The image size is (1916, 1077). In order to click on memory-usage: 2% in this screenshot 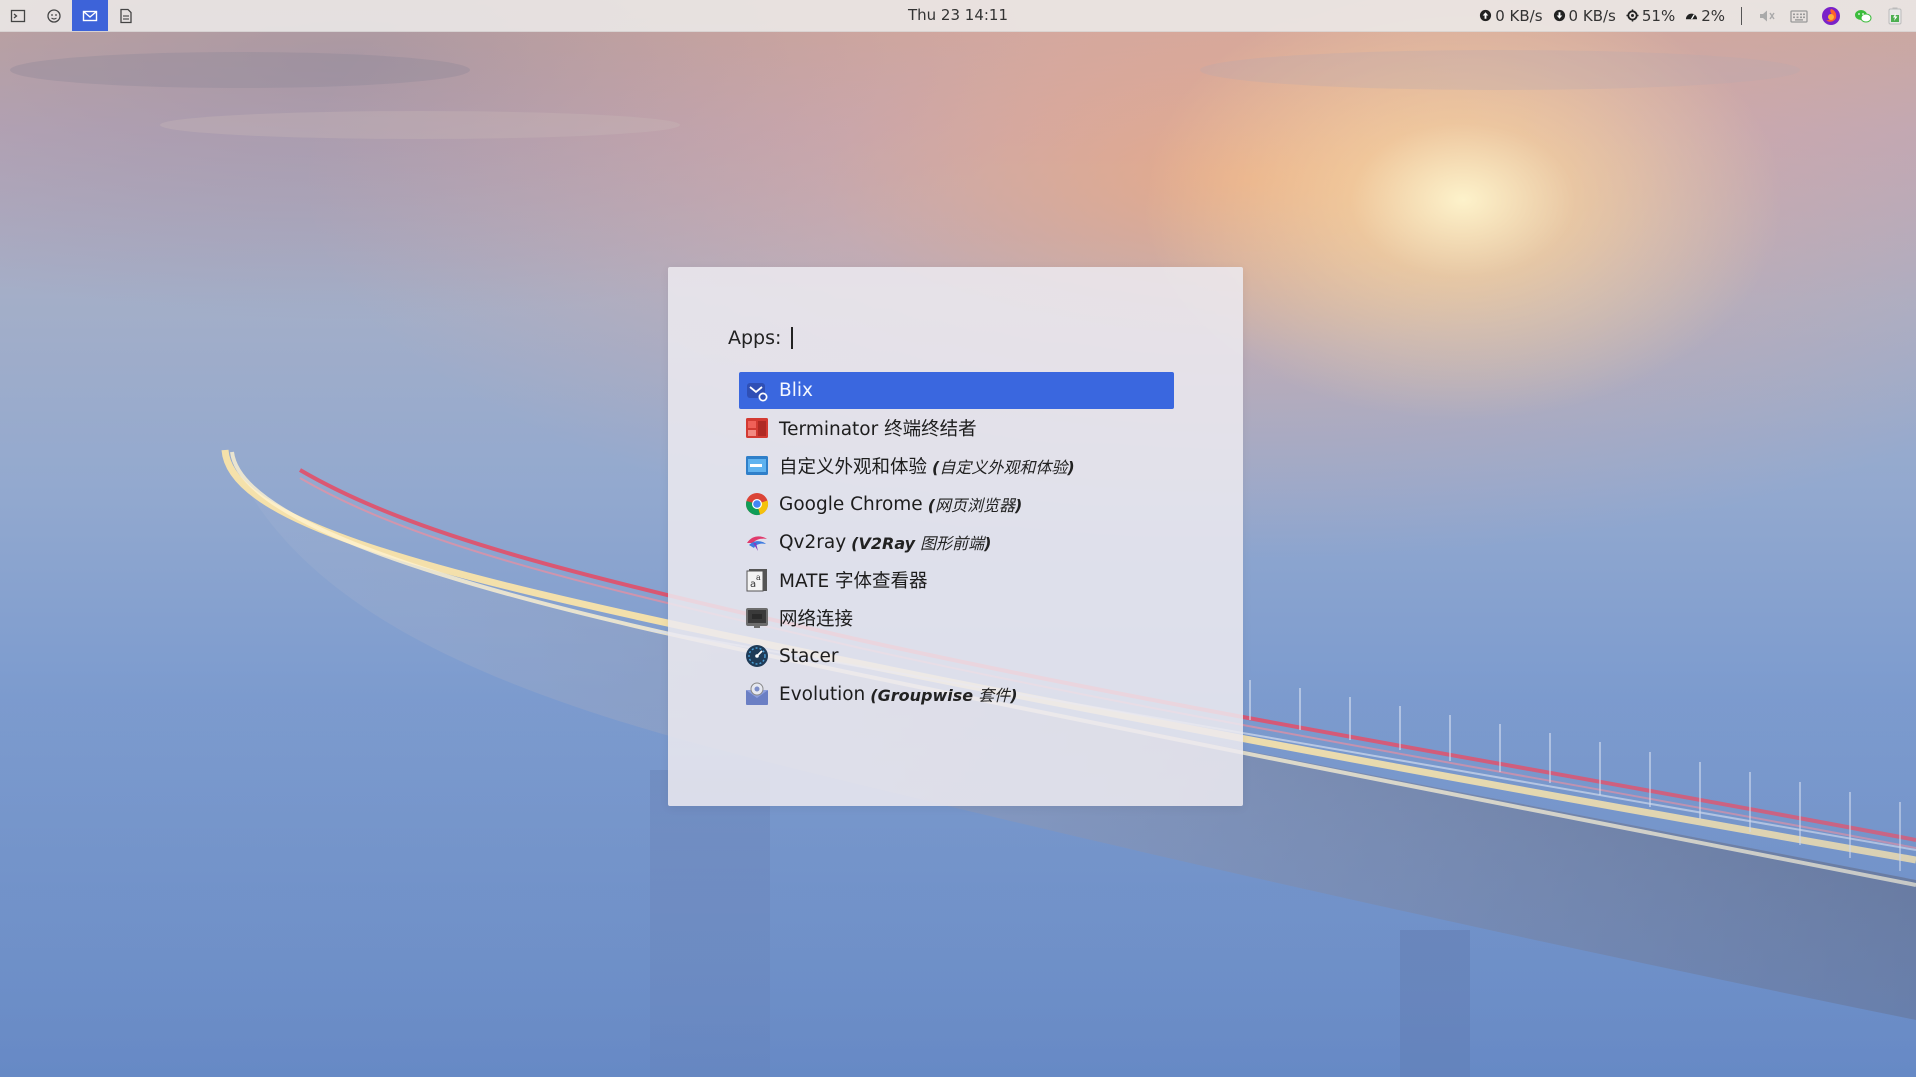, I will do `click(1705, 16)`.